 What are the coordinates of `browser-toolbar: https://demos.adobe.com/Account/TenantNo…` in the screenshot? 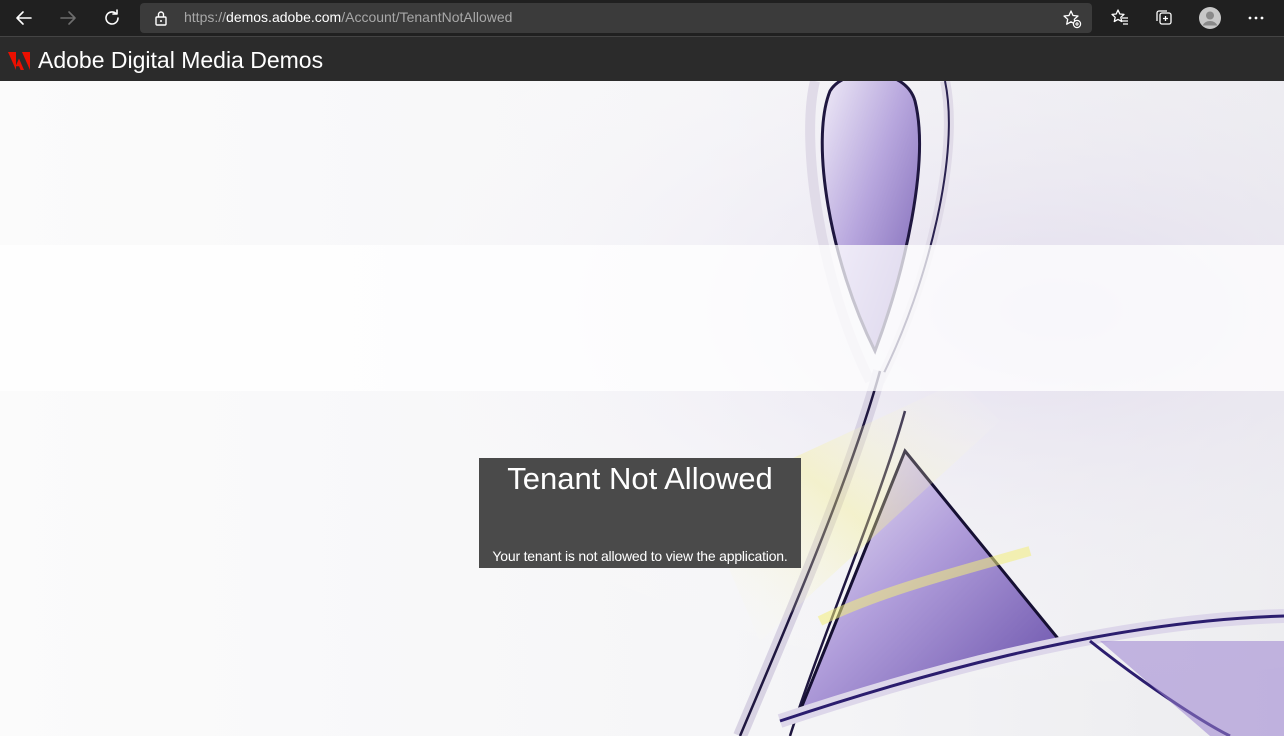 It's located at (642, 18).